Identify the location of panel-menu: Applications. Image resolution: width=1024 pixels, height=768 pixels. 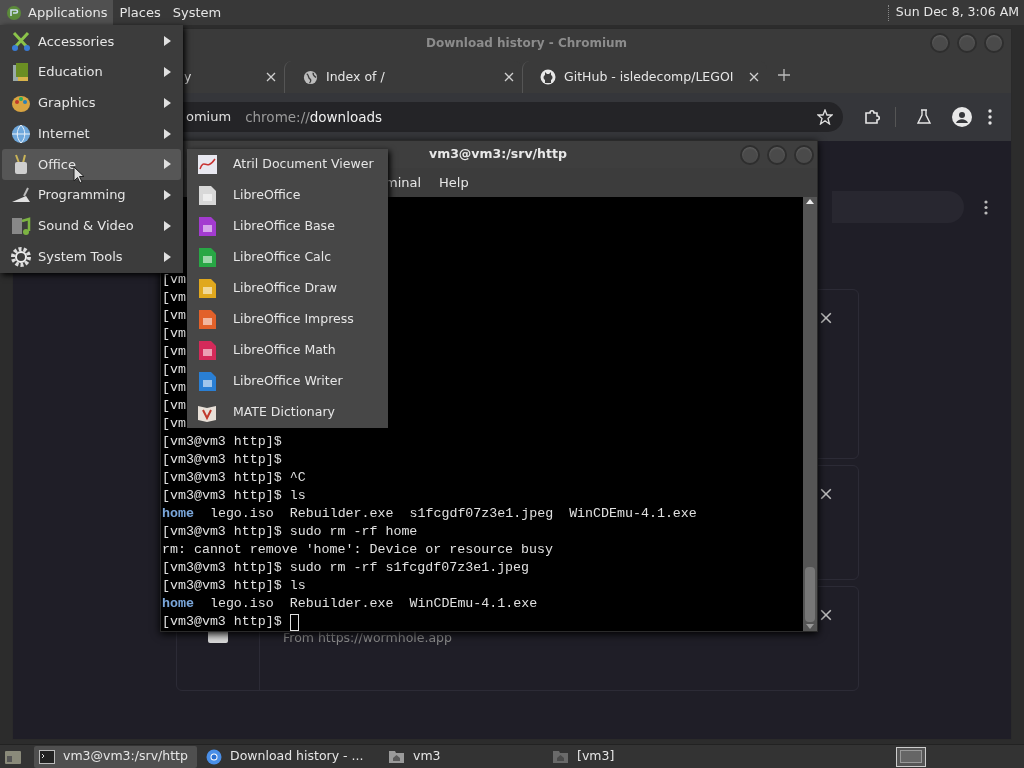
(57, 12).